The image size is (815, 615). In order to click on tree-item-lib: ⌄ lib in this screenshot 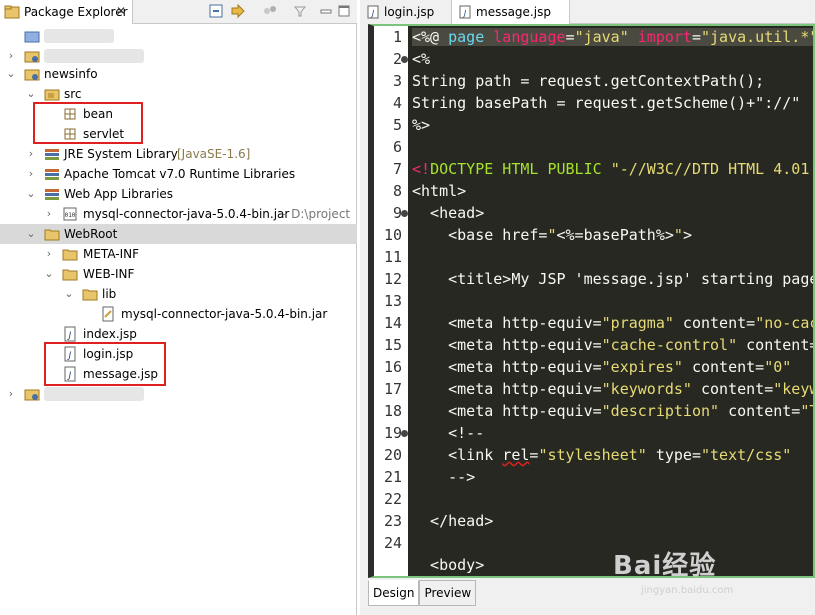, I will do `click(178, 294)`.